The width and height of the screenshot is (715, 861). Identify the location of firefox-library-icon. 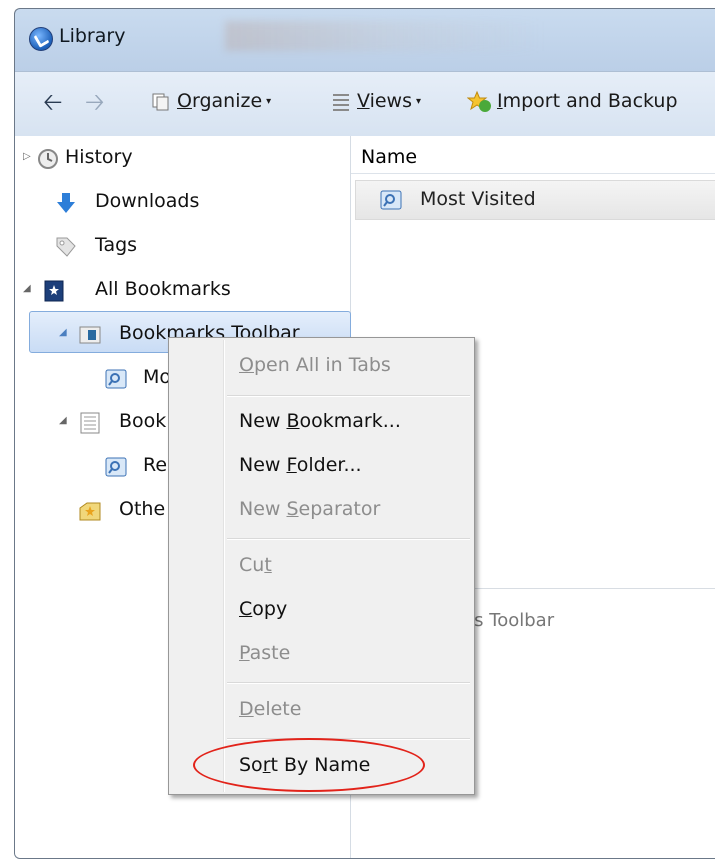
(41, 39).